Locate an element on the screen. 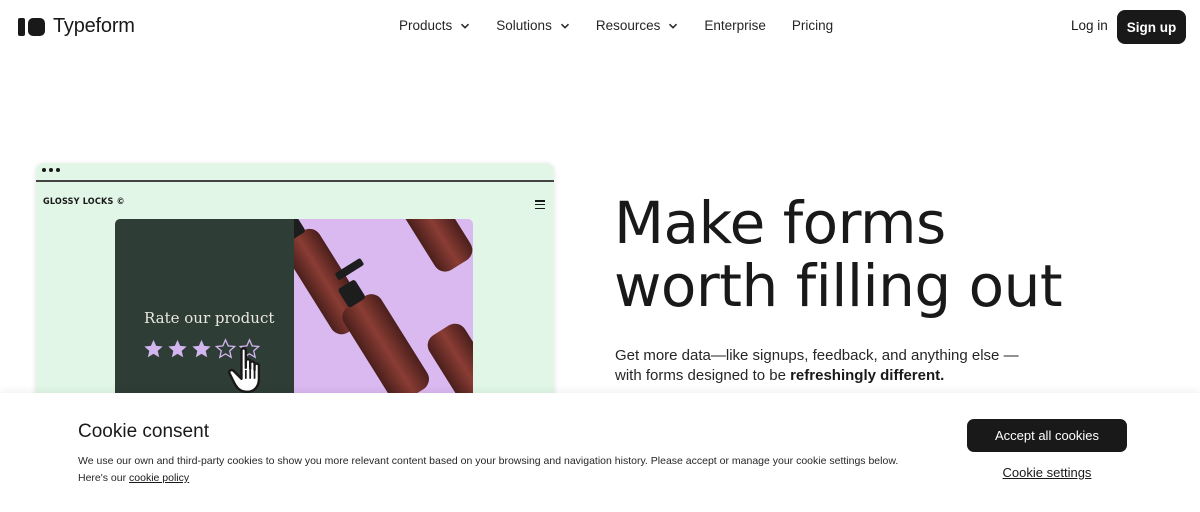 The height and width of the screenshot is (512, 1200). signup-button: Sign up is located at coordinates (1151, 27).